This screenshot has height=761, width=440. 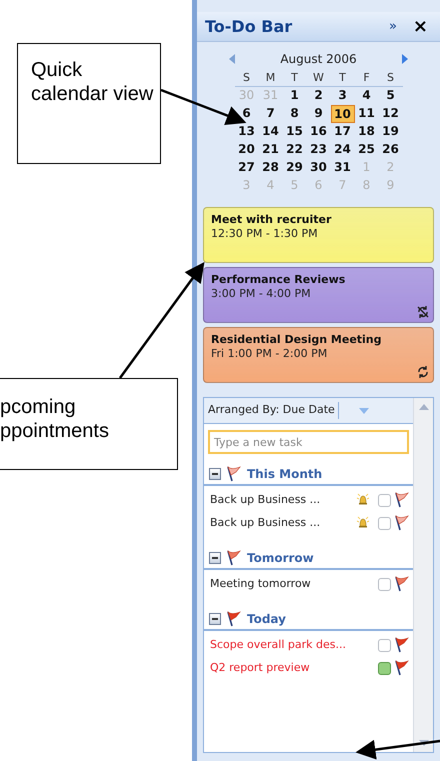 What do you see at coordinates (266, 619) in the screenshot?
I see `group-title: Today` at bounding box center [266, 619].